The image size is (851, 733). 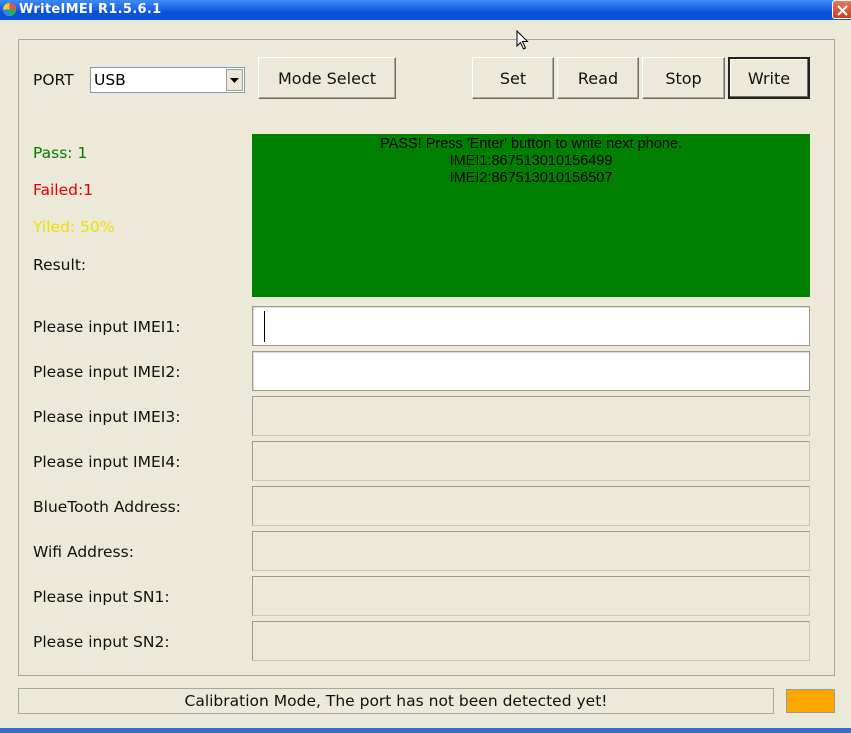 What do you see at coordinates (107, 327) in the screenshot?
I see `imei1-label: Please input IMEI1:` at bounding box center [107, 327].